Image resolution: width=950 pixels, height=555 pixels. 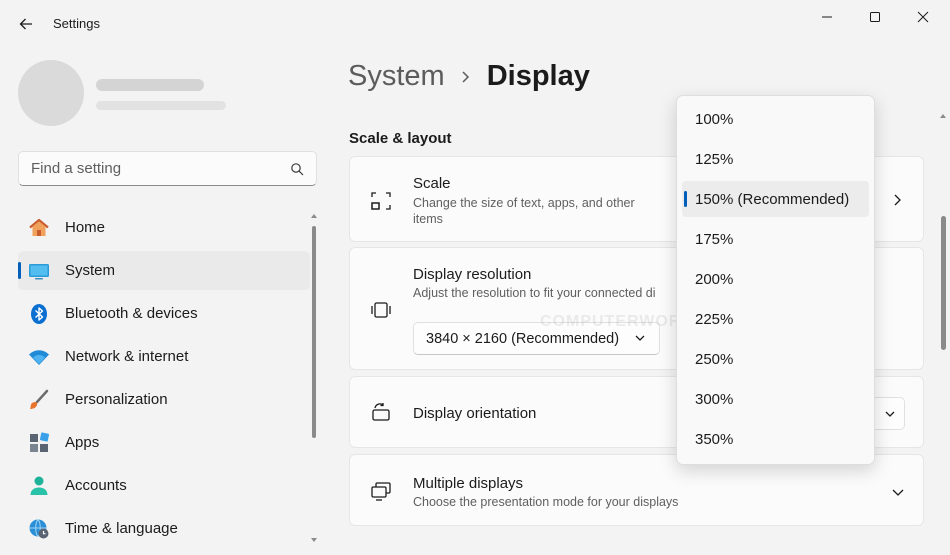 I want to click on home-icon, so click(x=39, y=228).